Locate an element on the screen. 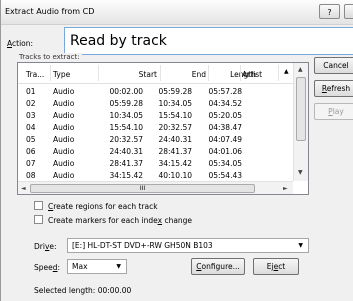 Image resolution: width=353 pixels, height=301 pixels. horizontal-scrollbar: ◄ III ► is located at coordinates (155, 187).